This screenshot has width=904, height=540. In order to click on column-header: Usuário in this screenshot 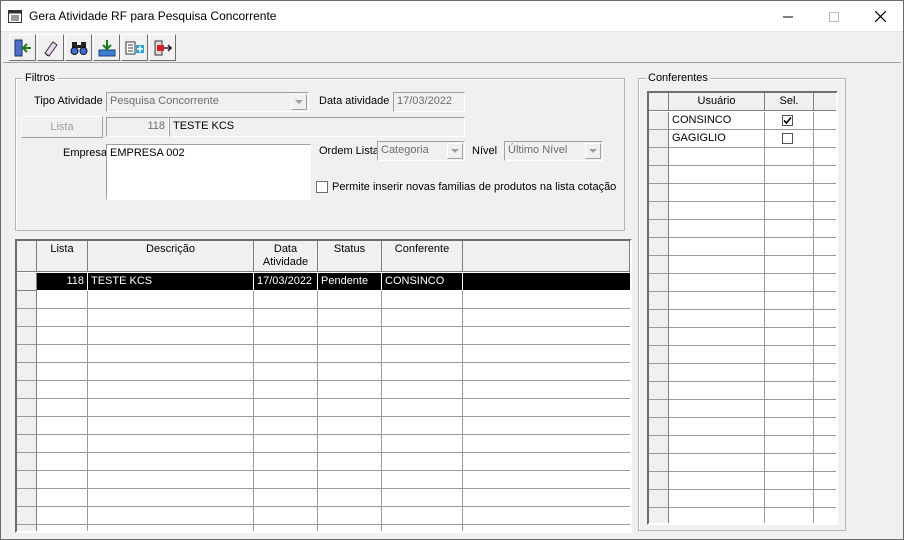, I will do `click(717, 102)`.